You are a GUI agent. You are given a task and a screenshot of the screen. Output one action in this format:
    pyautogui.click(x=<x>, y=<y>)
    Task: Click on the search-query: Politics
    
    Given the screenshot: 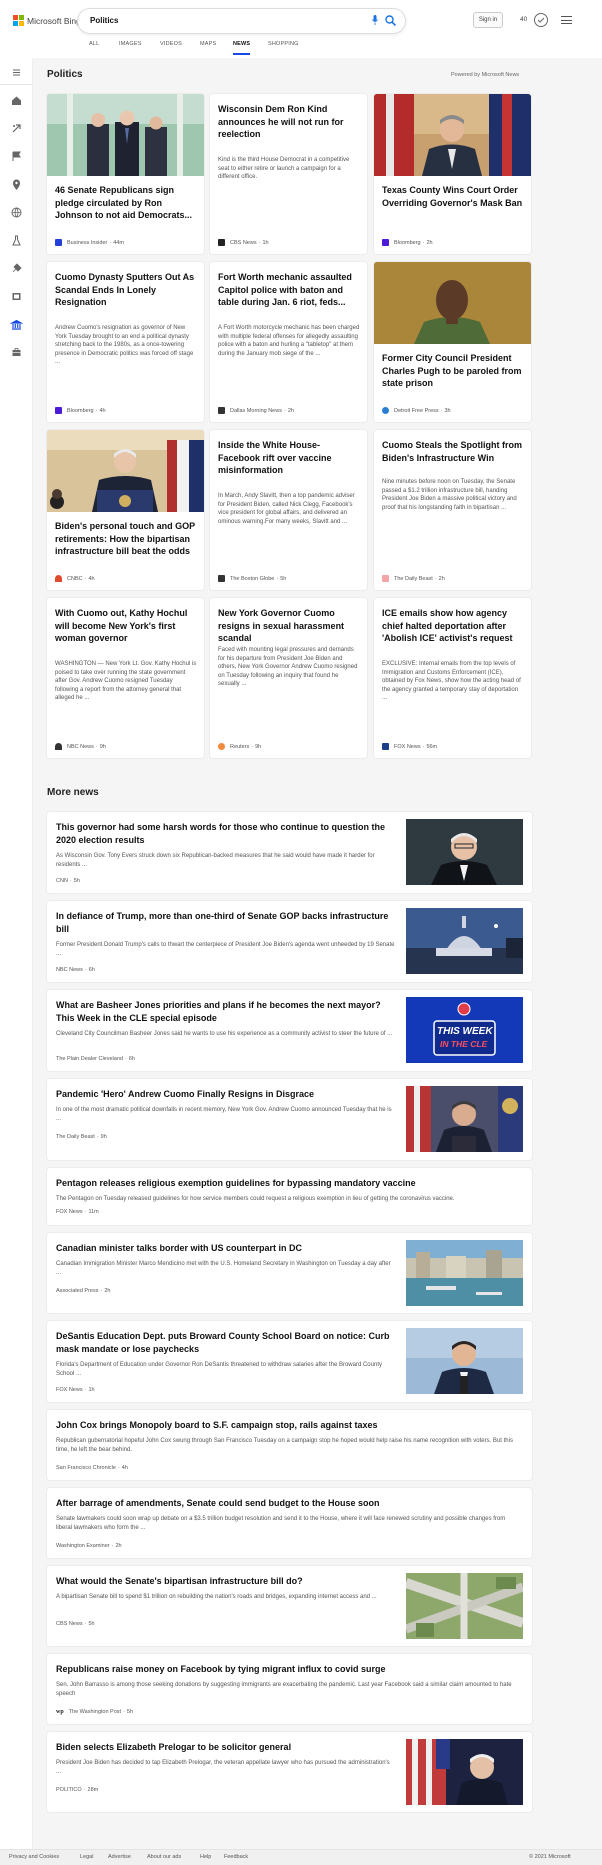 What is the action you would take?
    pyautogui.click(x=104, y=20)
    